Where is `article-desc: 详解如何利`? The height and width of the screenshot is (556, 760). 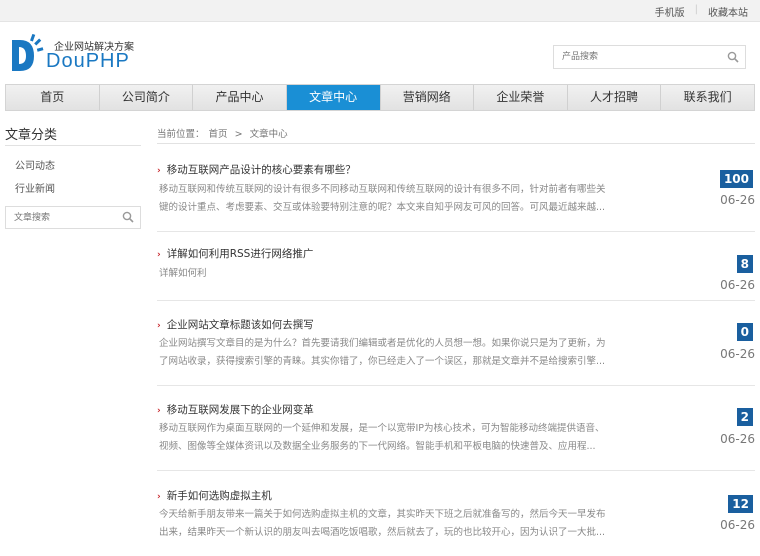
article-desc: 详解如何利 is located at coordinates (183, 273).